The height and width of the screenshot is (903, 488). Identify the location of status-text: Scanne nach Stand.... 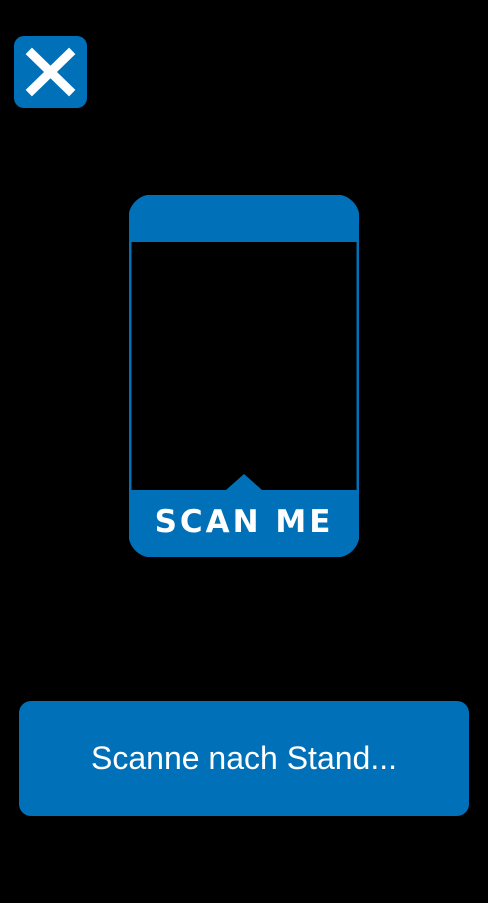
(244, 758).